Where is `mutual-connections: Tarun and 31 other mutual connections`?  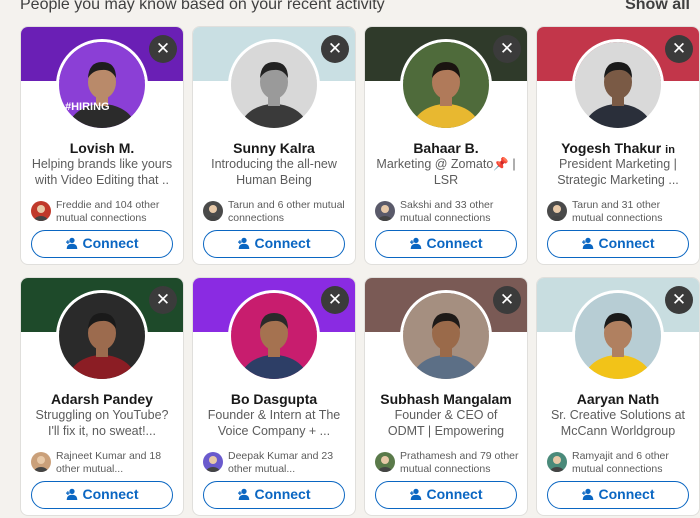
mutual-connections: Tarun and 31 other mutual connections is located at coordinates (620, 212).